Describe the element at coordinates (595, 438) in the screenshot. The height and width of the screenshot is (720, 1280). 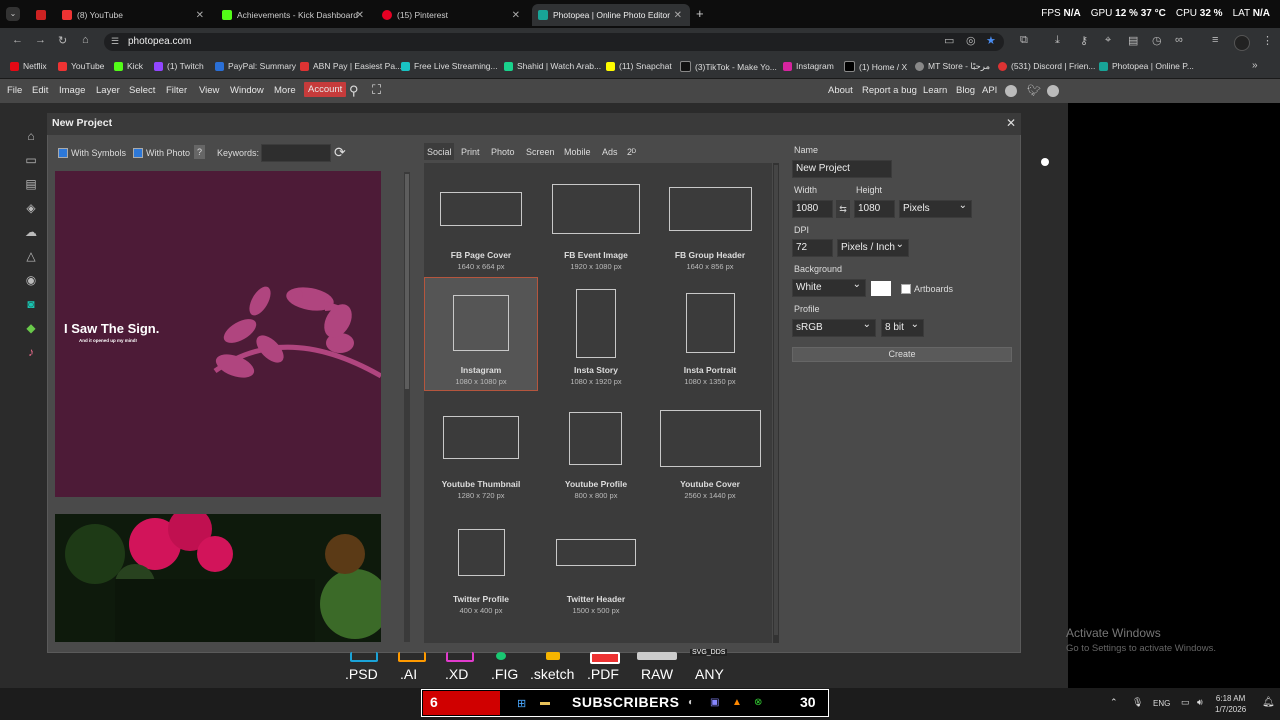
I see `preset-youtube-profile` at that location.